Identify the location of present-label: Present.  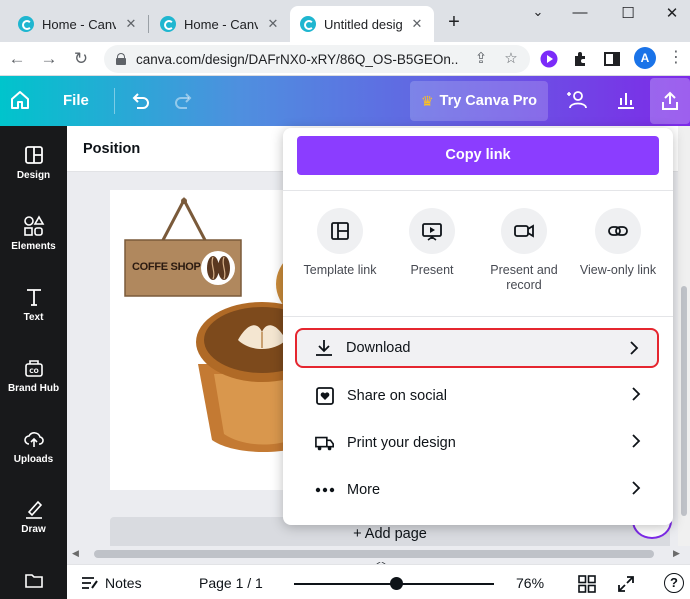
(432, 270).